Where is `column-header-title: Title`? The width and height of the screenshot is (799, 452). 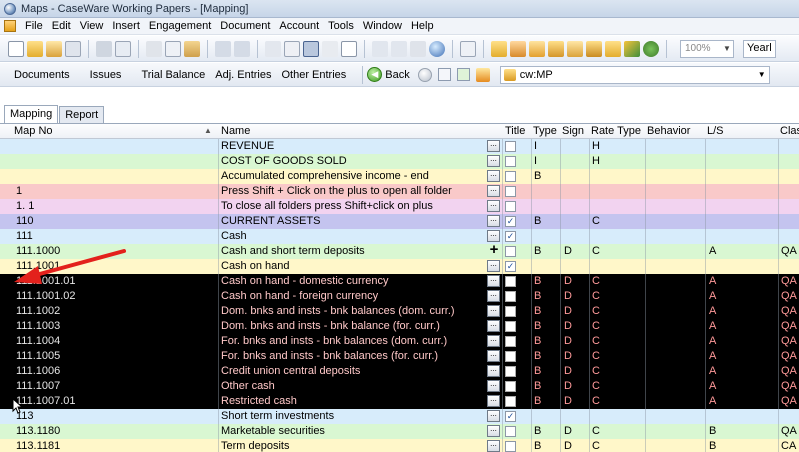
column-header-title: Title is located at coordinates (515, 131).